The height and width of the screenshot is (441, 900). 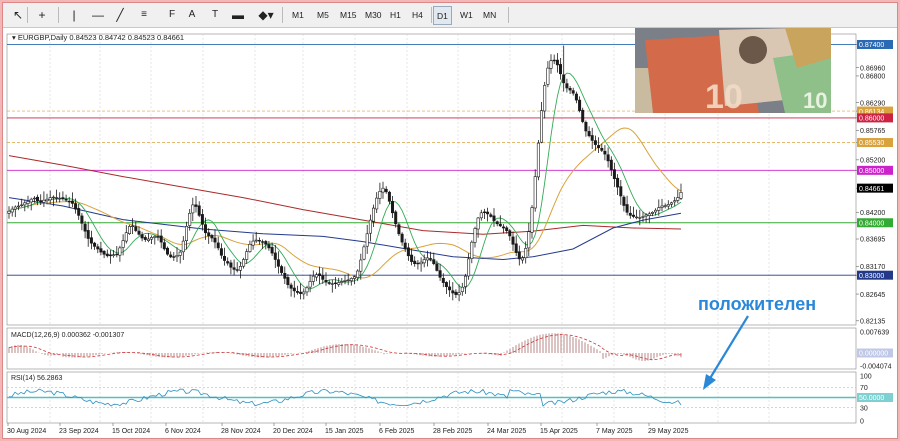 I want to click on shapes-menu-icon: ◆▾, so click(x=266, y=14).